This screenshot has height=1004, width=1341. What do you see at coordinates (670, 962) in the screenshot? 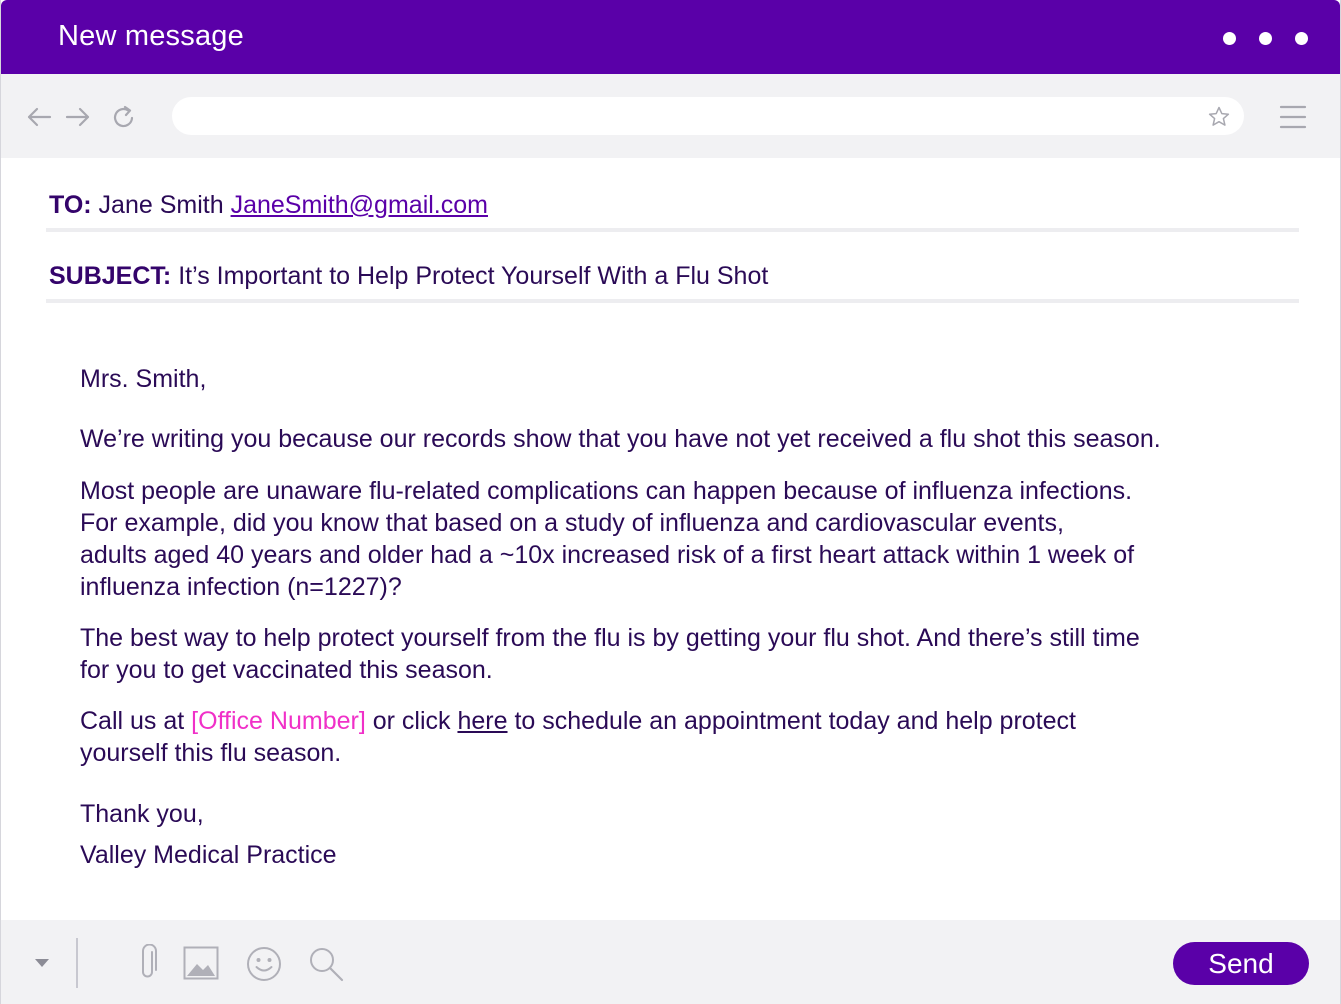
I see `compose-footer: Send` at bounding box center [670, 962].